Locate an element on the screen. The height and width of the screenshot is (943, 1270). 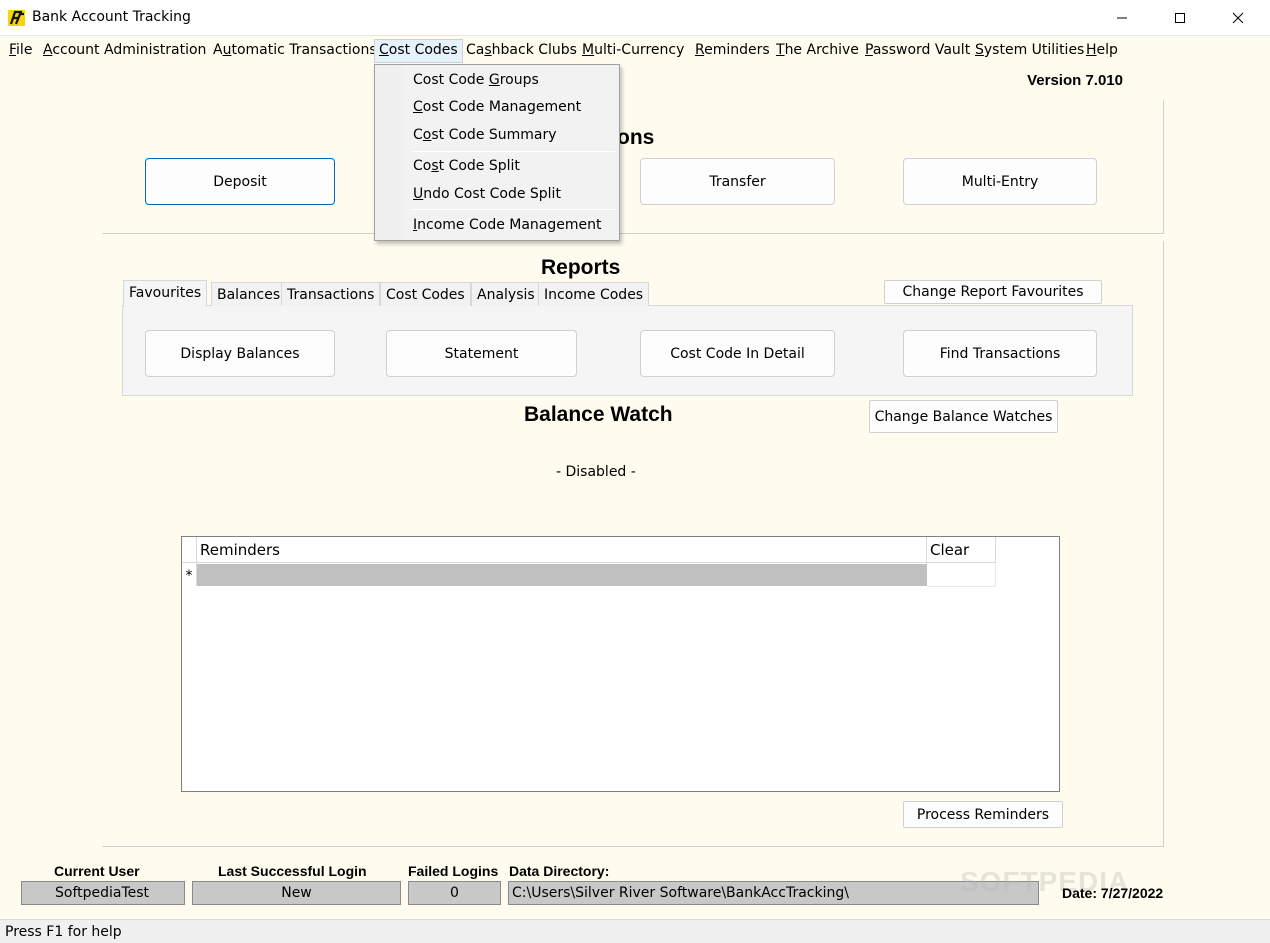
process-reminders-button: Process Reminders is located at coordinates (983, 814).